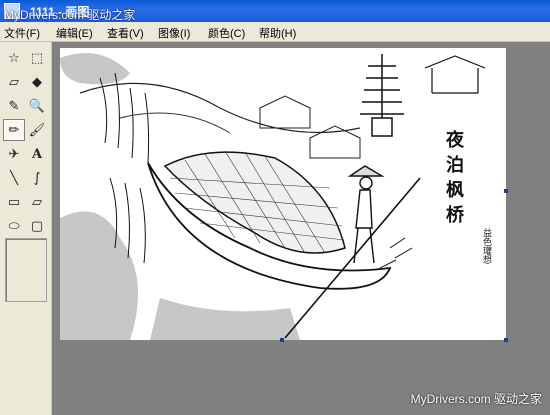  What do you see at coordinates (14, 178) in the screenshot?
I see `line-icon: ╲` at bounding box center [14, 178].